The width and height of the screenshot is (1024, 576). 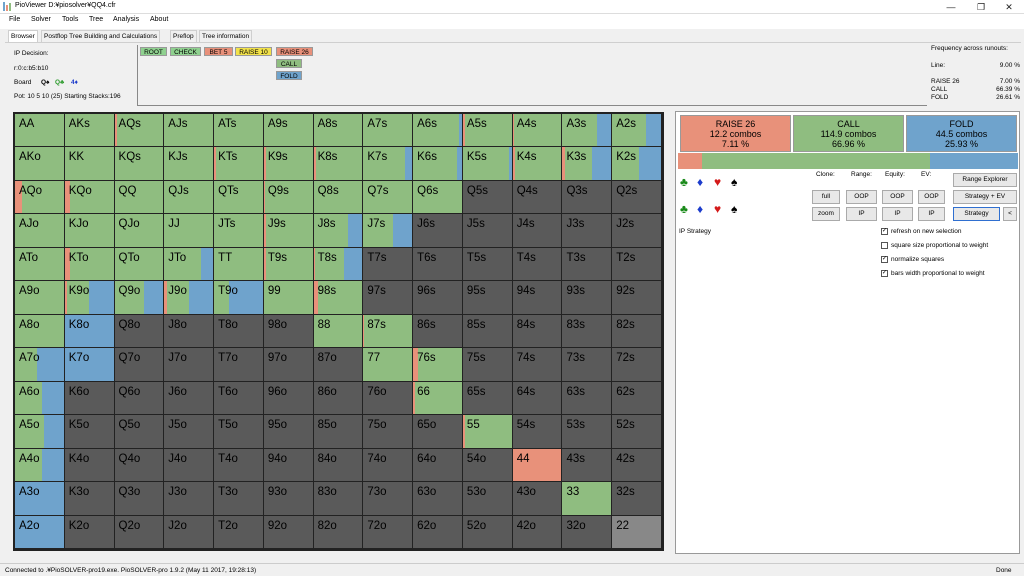 What do you see at coordinates (637, 365) in the screenshot?
I see `hand-cell-72s: 72s` at bounding box center [637, 365].